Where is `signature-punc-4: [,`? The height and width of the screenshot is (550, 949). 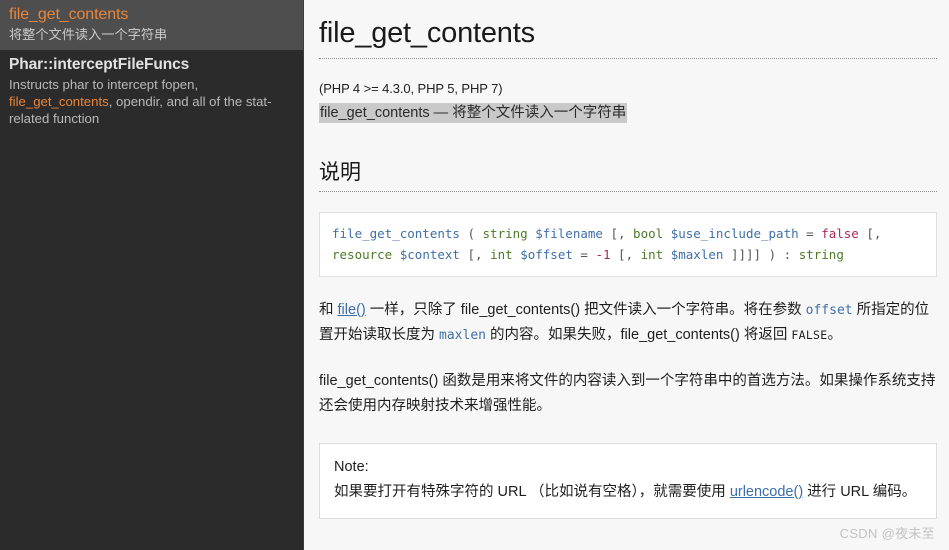
signature-punc-4: [, is located at coordinates (625, 254).